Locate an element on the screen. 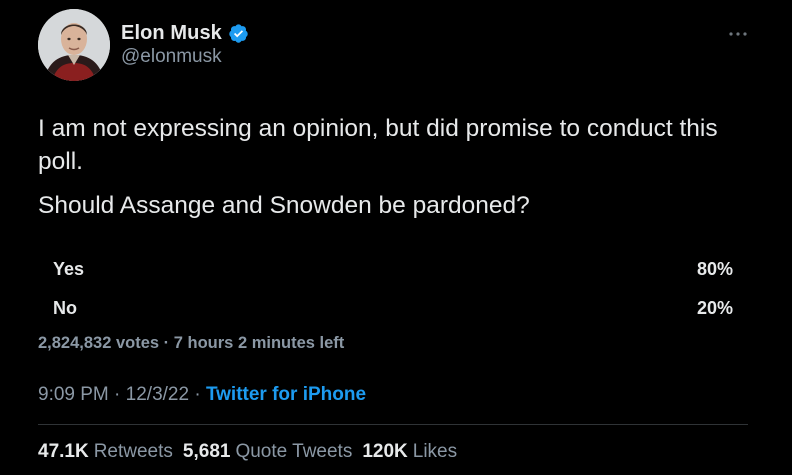 The width and height of the screenshot is (792, 475). more-options-icon is located at coordinates (738, 31).